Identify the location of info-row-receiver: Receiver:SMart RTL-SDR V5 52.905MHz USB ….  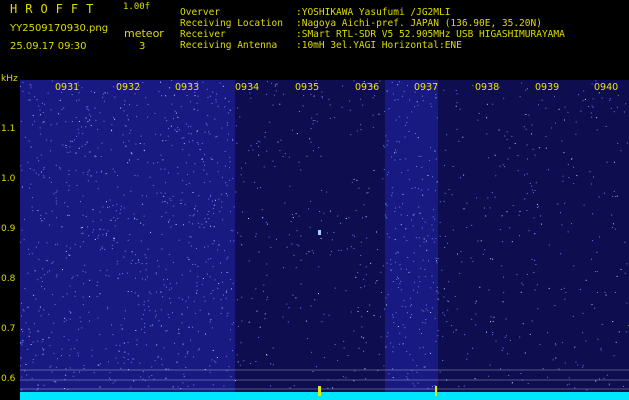
(372, 35).